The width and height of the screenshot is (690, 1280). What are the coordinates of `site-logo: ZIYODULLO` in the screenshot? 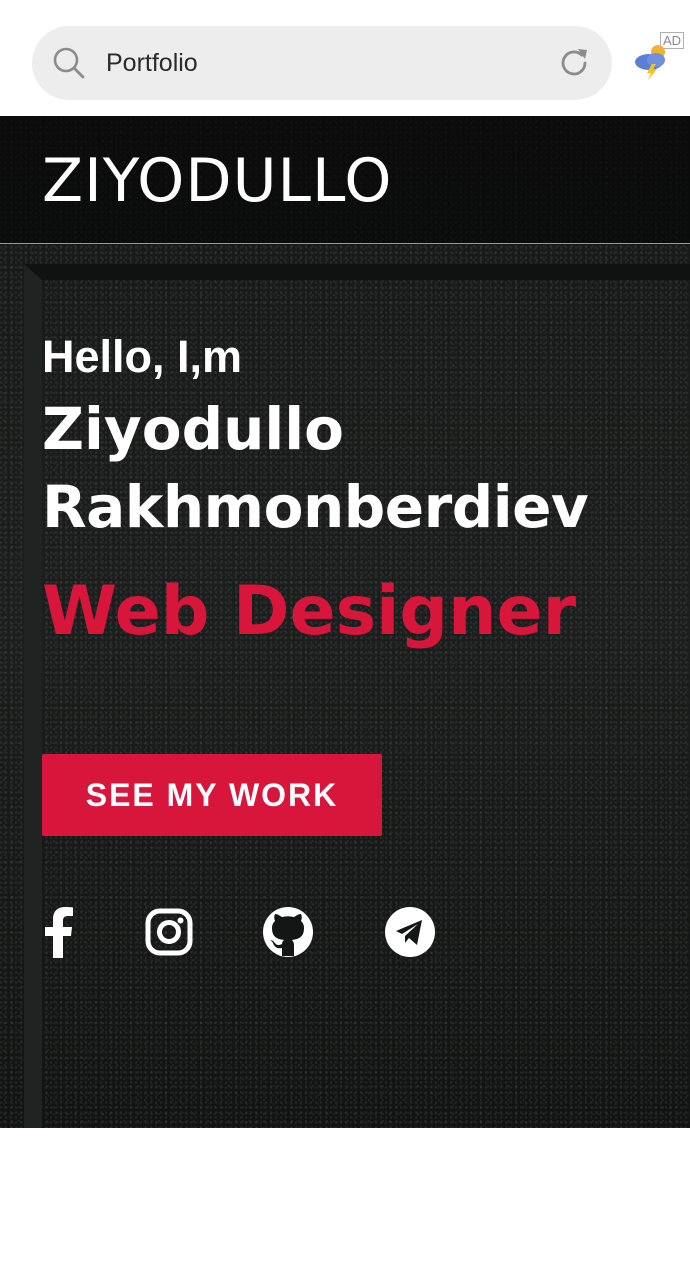 It's located at (217, 181).